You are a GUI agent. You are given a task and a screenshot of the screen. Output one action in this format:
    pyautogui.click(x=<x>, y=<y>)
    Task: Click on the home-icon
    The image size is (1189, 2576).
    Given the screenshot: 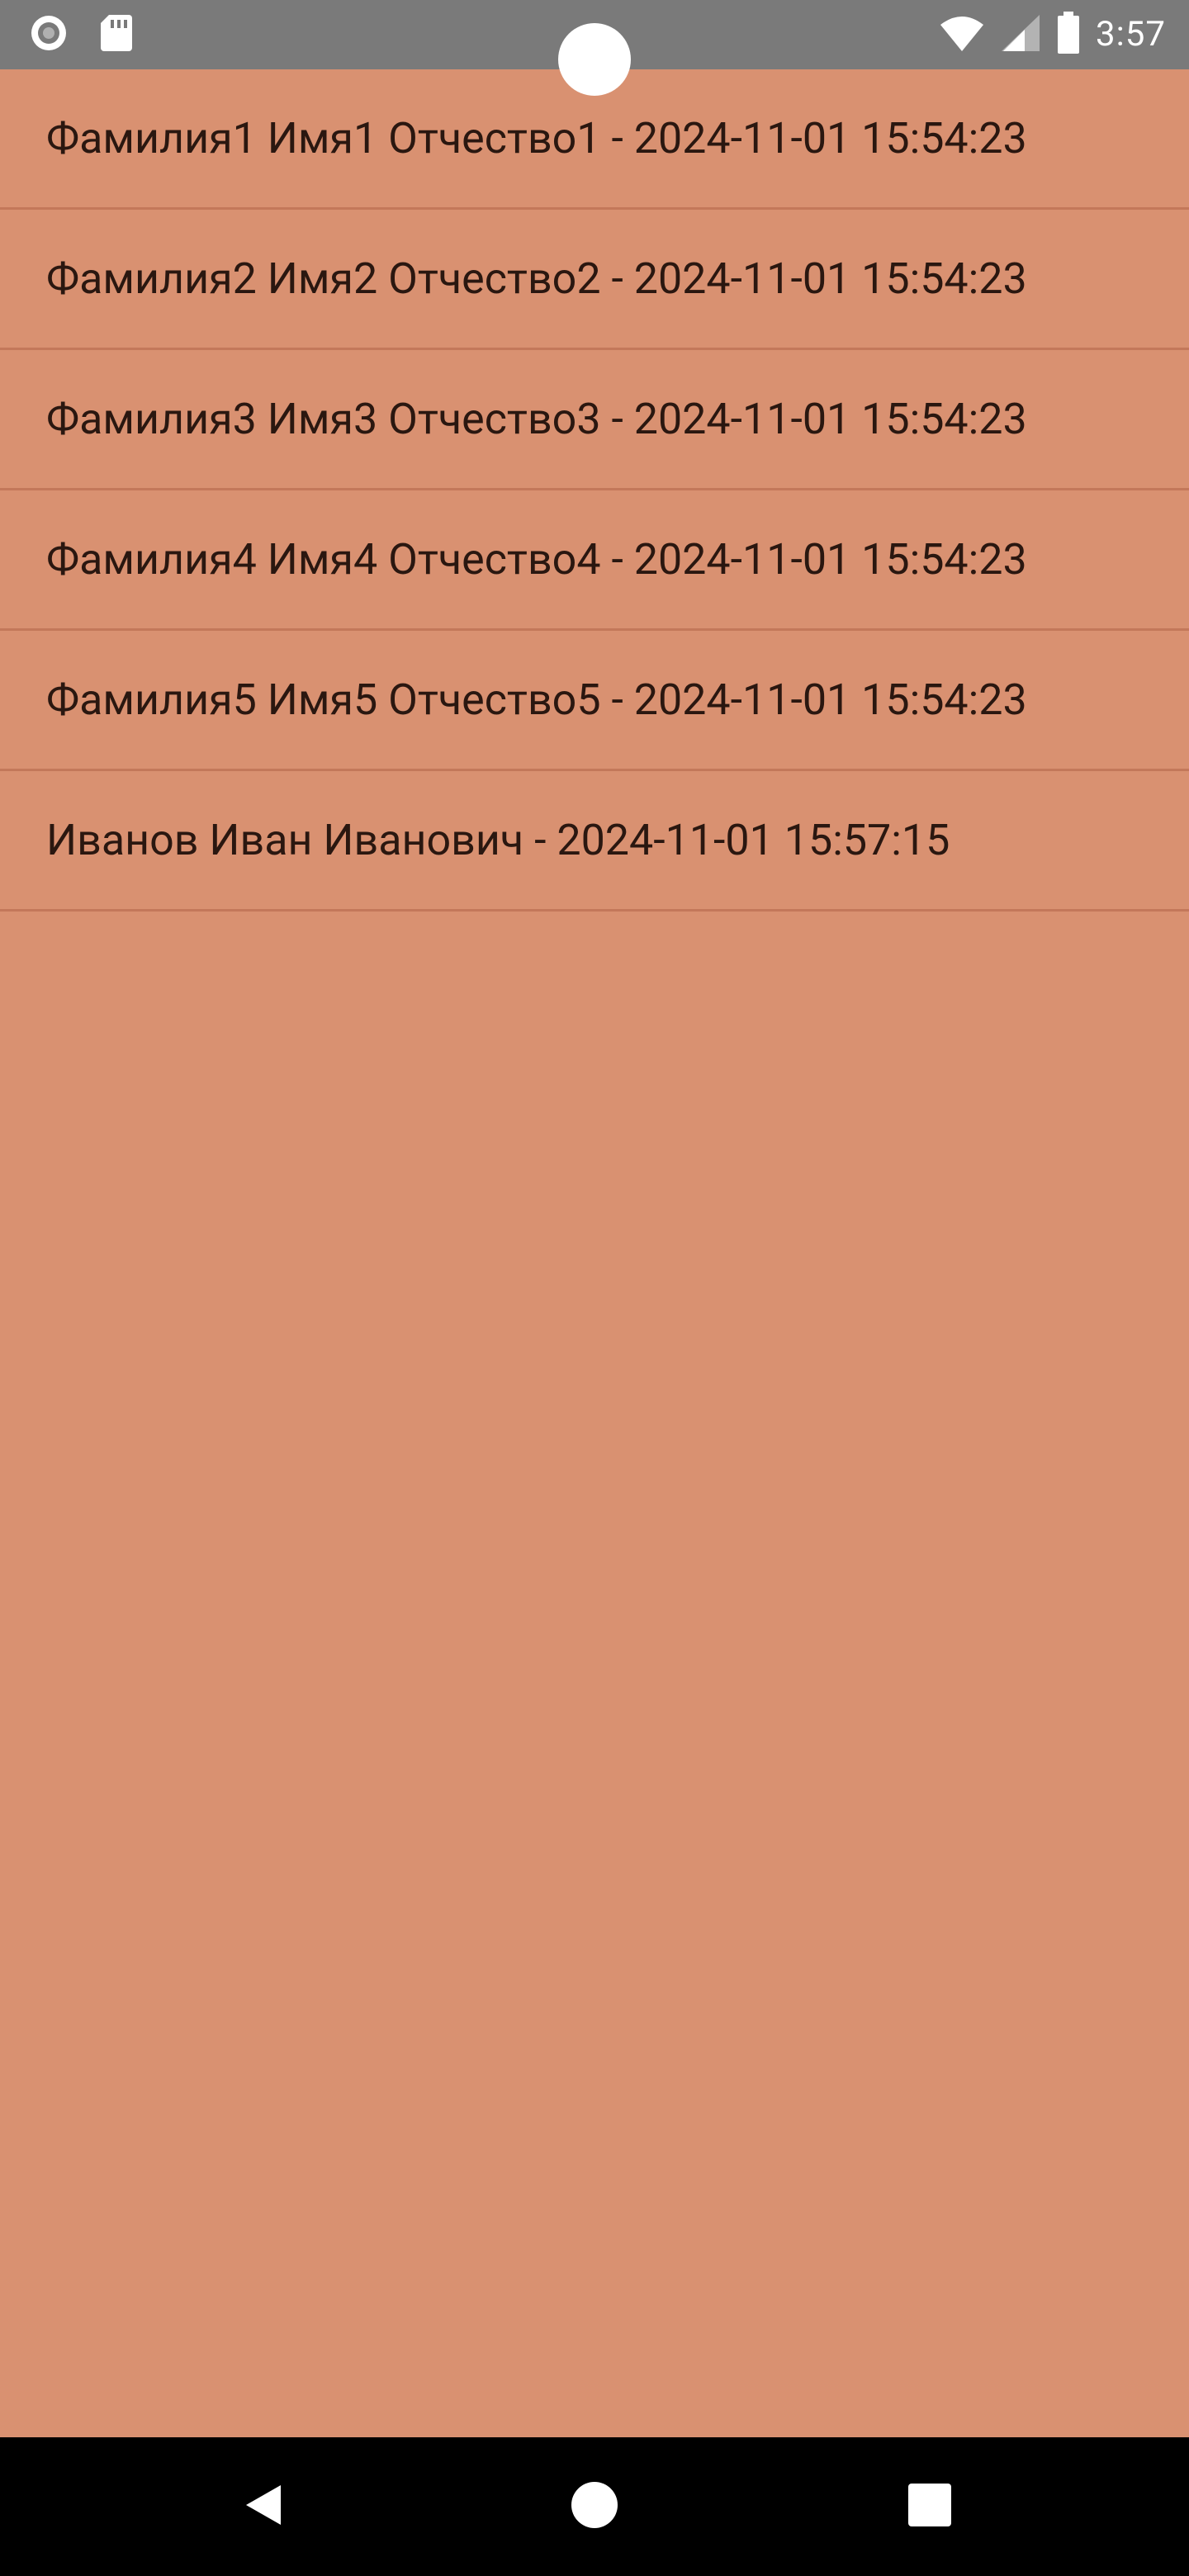 What is the action you would take?
    pyautogui.click(x=594, y=2506)
    